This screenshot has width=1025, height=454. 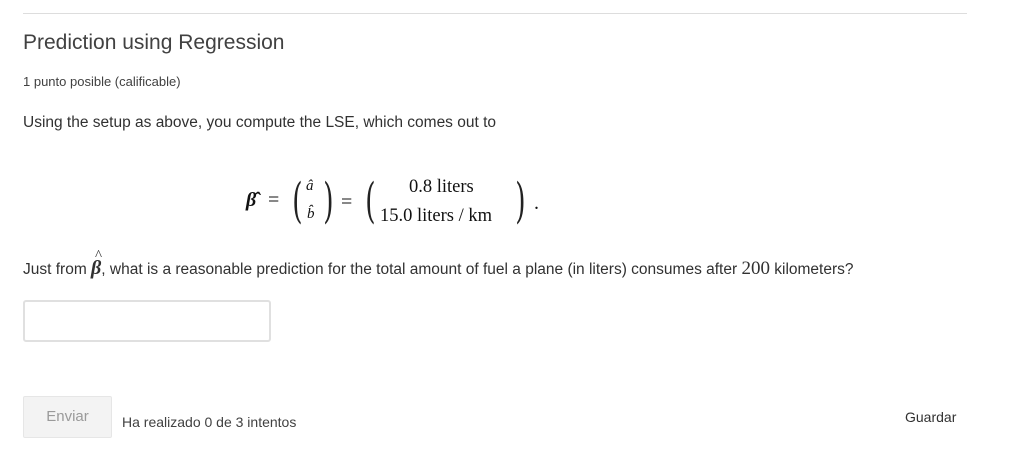 What do you see at coordinates (441, 187) in the screenshot?
I see `formula-value-top: 0.8 liters` at bounding box center [441, 187].